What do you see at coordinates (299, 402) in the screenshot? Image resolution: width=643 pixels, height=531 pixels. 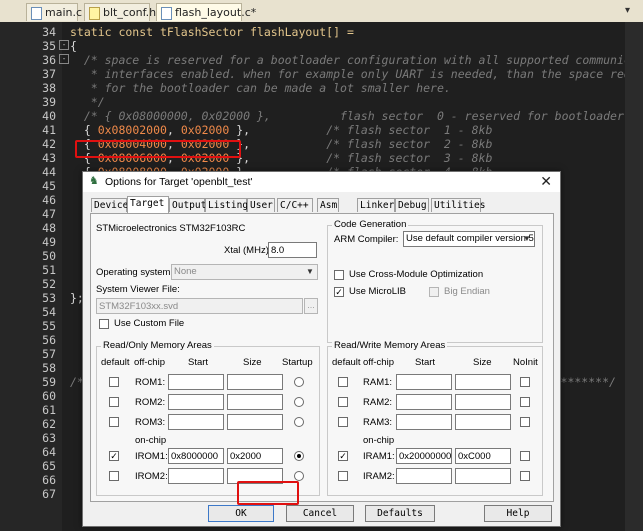 I see `rom2-startup-radio` at bounding box center [299, 402].